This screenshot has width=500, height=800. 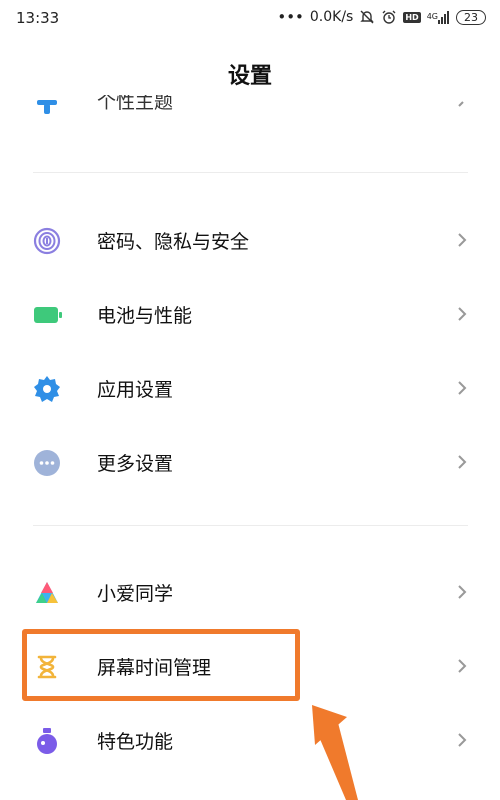 I want to click on settings-item-privacy: 密码、隐私与安全, so click(x=250, y=240).